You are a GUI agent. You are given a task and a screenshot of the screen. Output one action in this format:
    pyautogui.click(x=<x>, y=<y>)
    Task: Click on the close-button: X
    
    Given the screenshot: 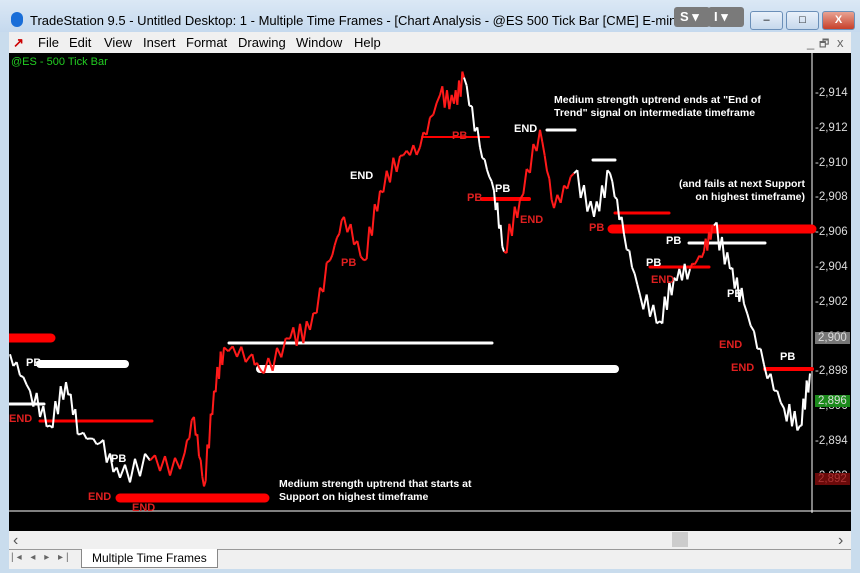 What is the action you would take?
    pyautogui.click(x=838, y=20)
    